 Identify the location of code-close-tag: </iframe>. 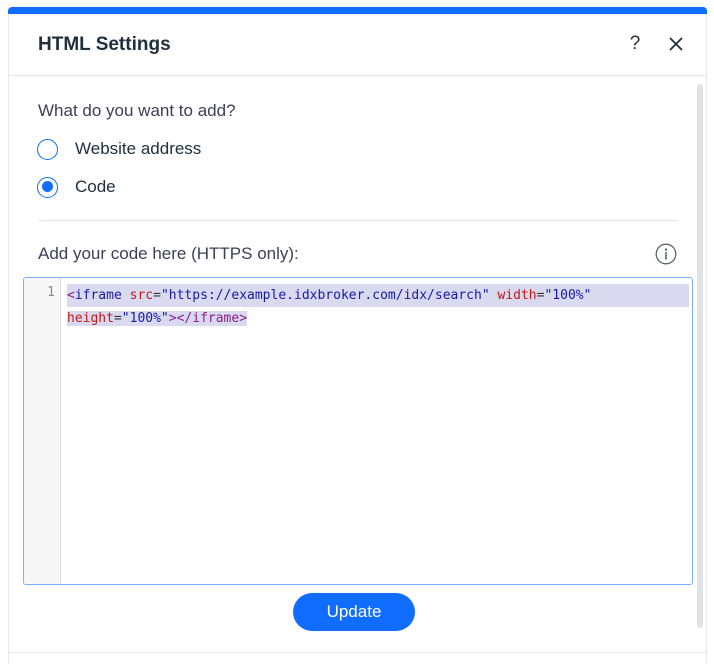
(212, 318).